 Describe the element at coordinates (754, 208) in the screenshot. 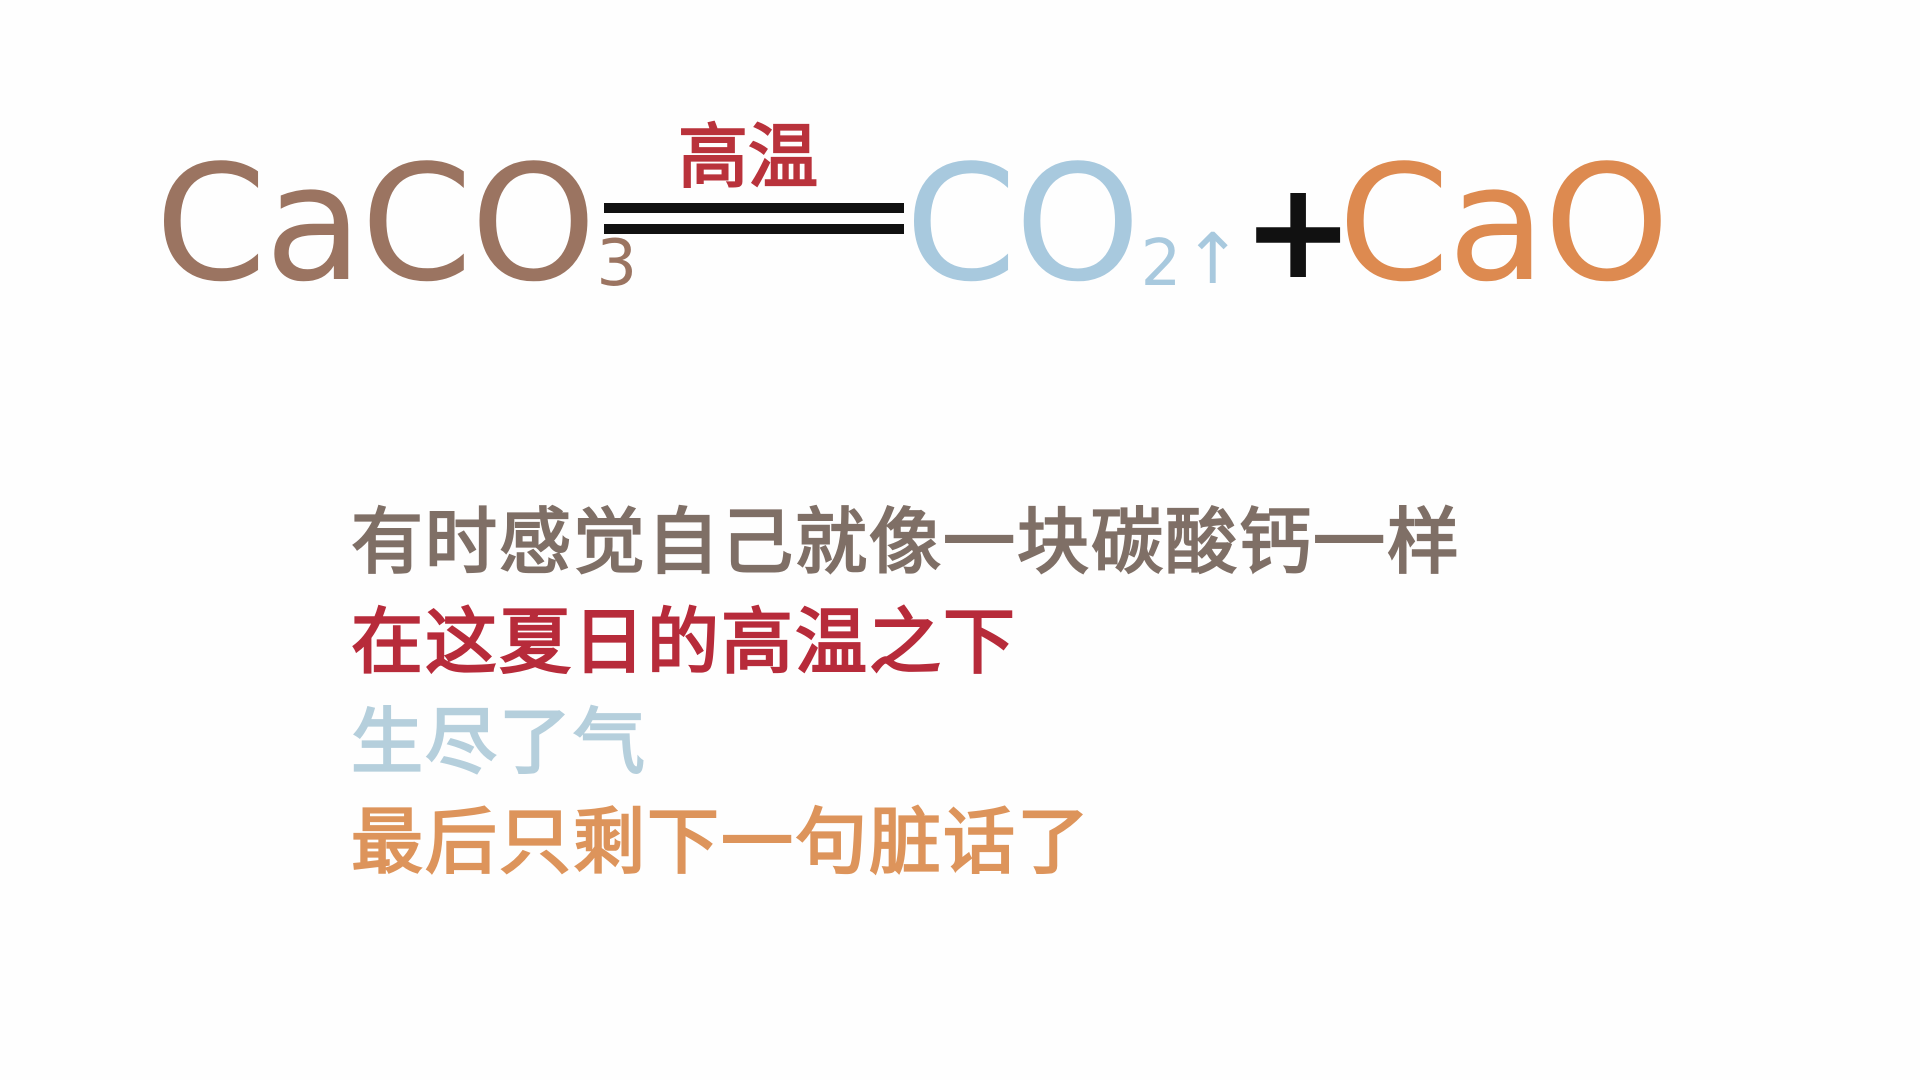

I see `equals-line-top` at that location.